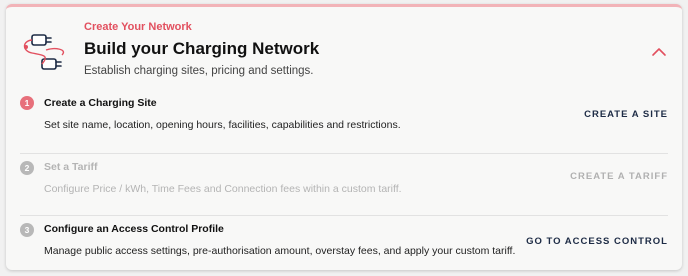  Describe the element at coordinates (619, 176) in the screenshot. I see `create-tariff-button: CREATE A TARIFF` at that location.